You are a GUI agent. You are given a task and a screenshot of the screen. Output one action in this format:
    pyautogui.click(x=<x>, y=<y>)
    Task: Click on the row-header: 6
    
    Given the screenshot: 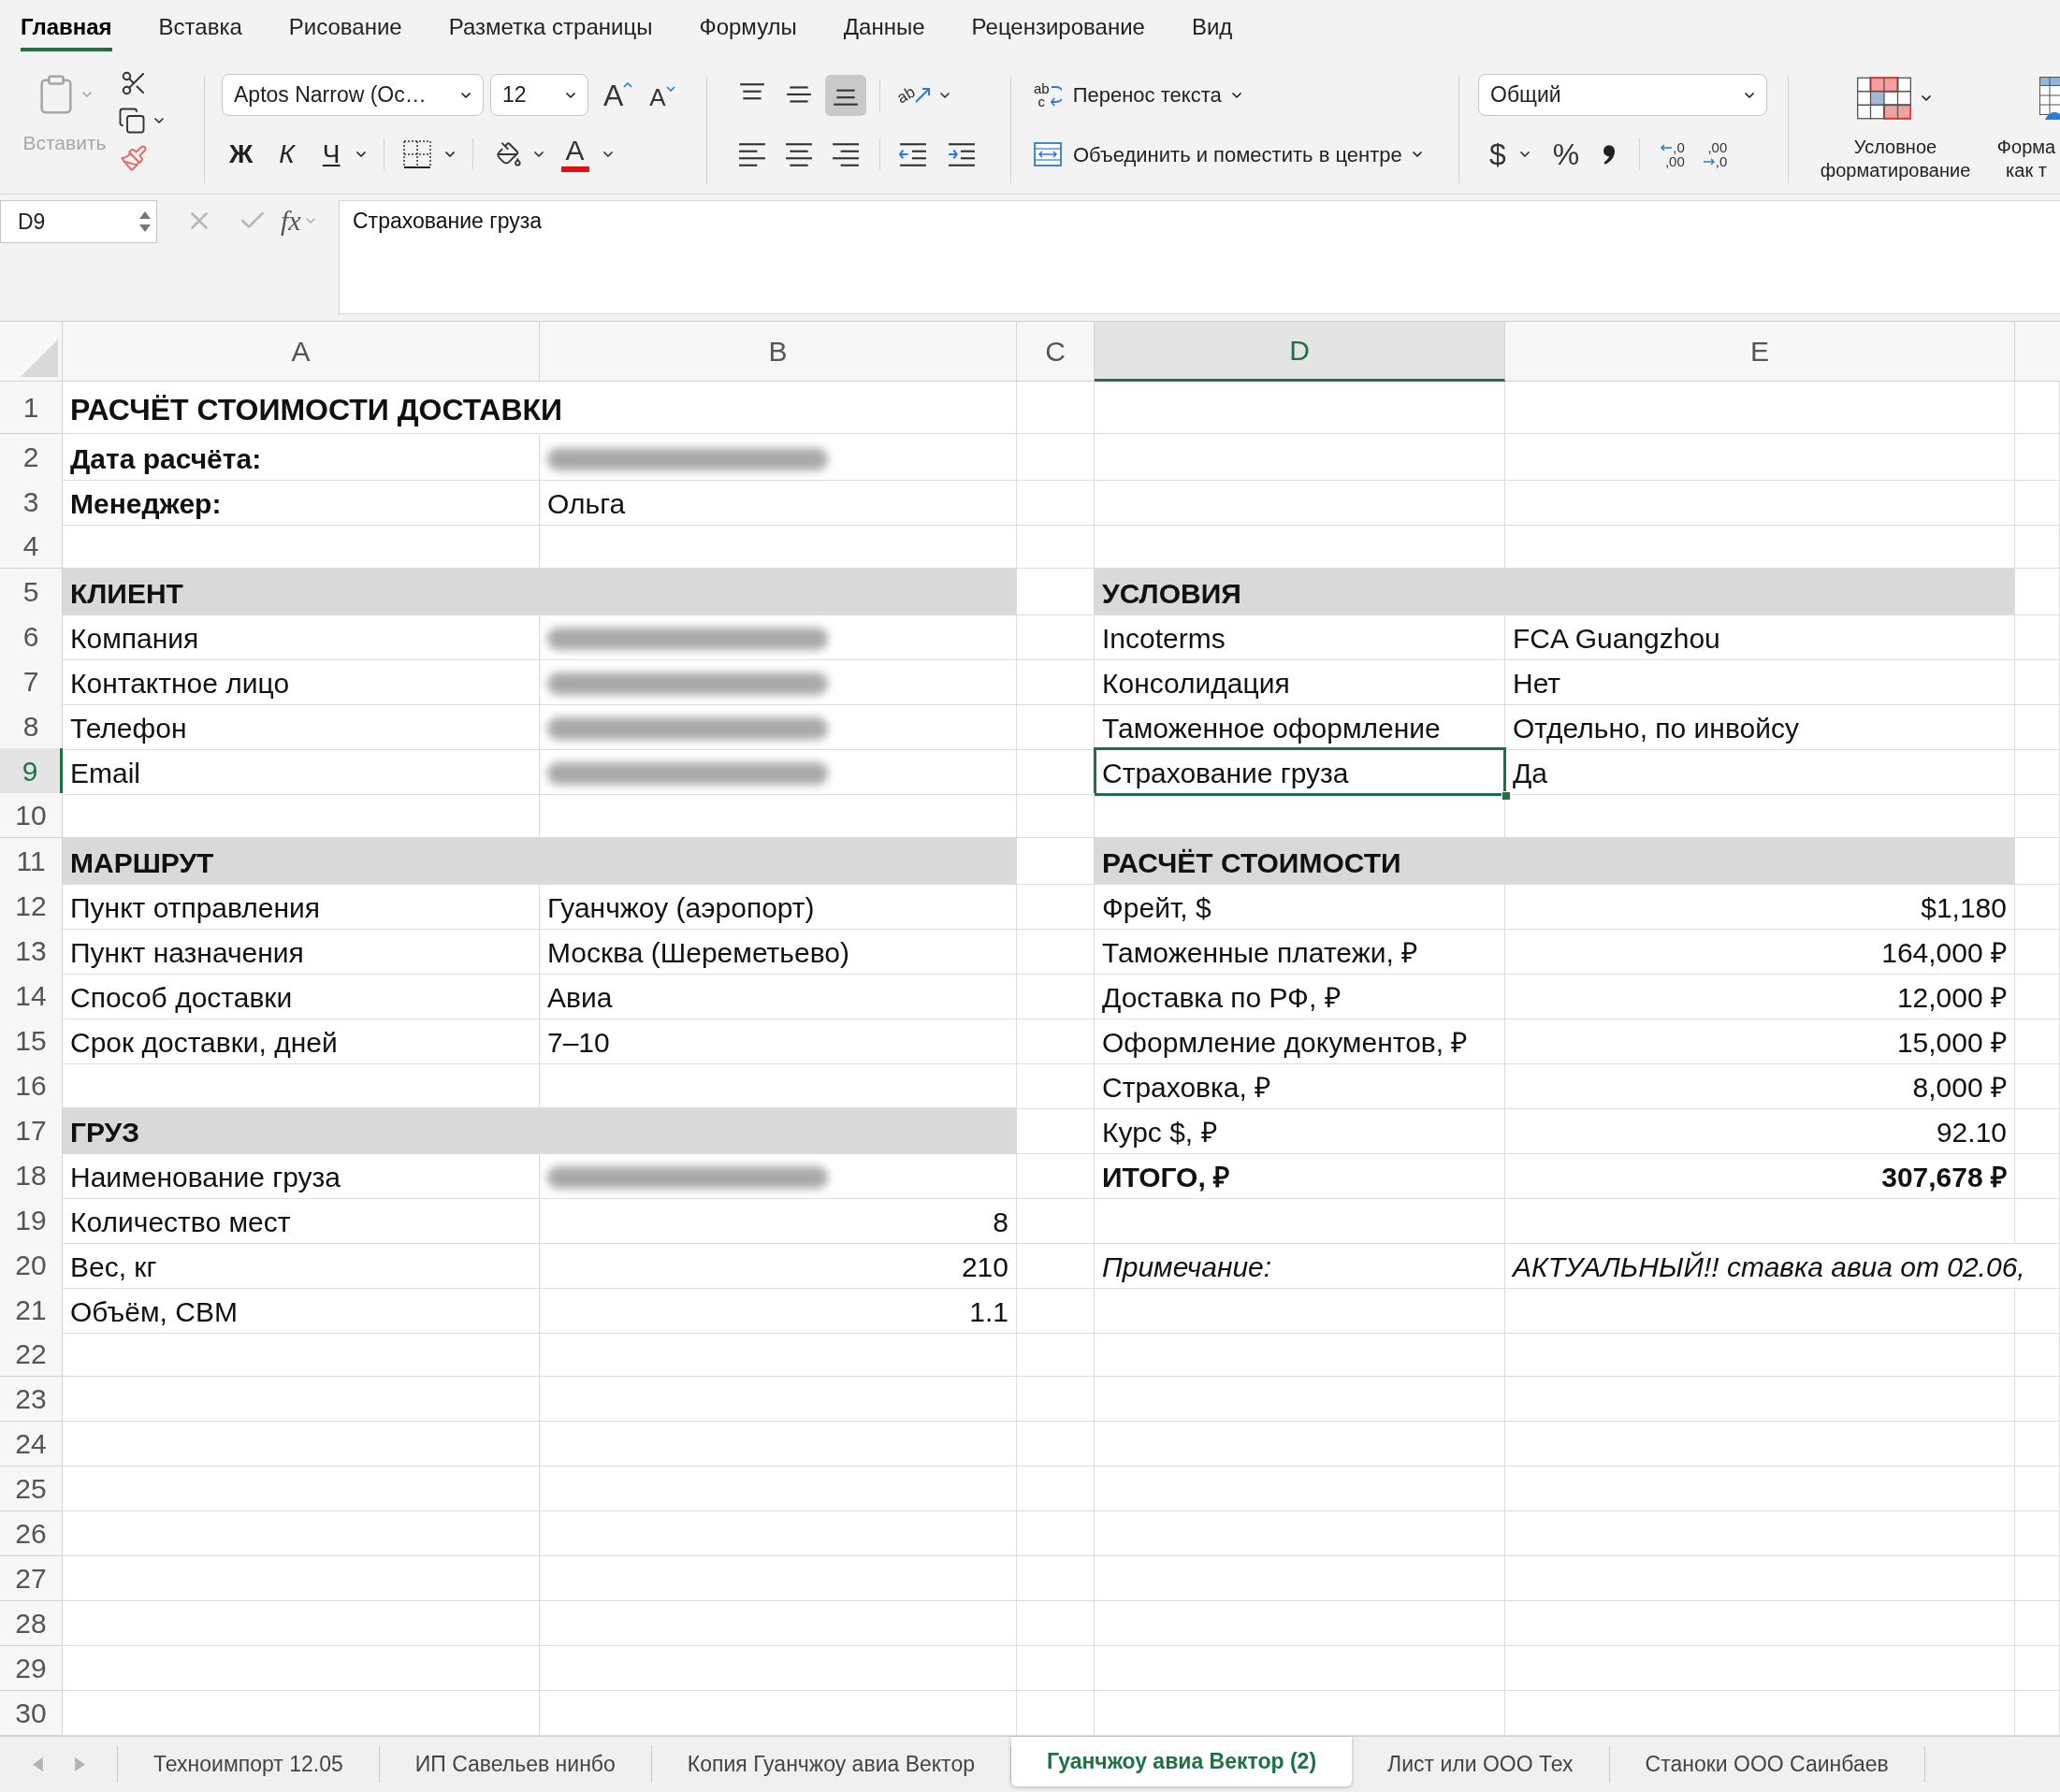 What is the action you would take?
    pyautogui.click(x=31, y=637)
    